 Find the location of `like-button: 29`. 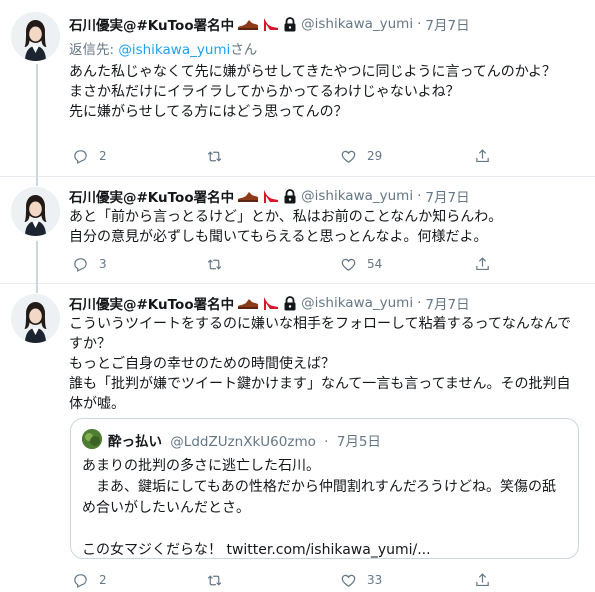

like-button: 29 is located at coordinates (407, 156).